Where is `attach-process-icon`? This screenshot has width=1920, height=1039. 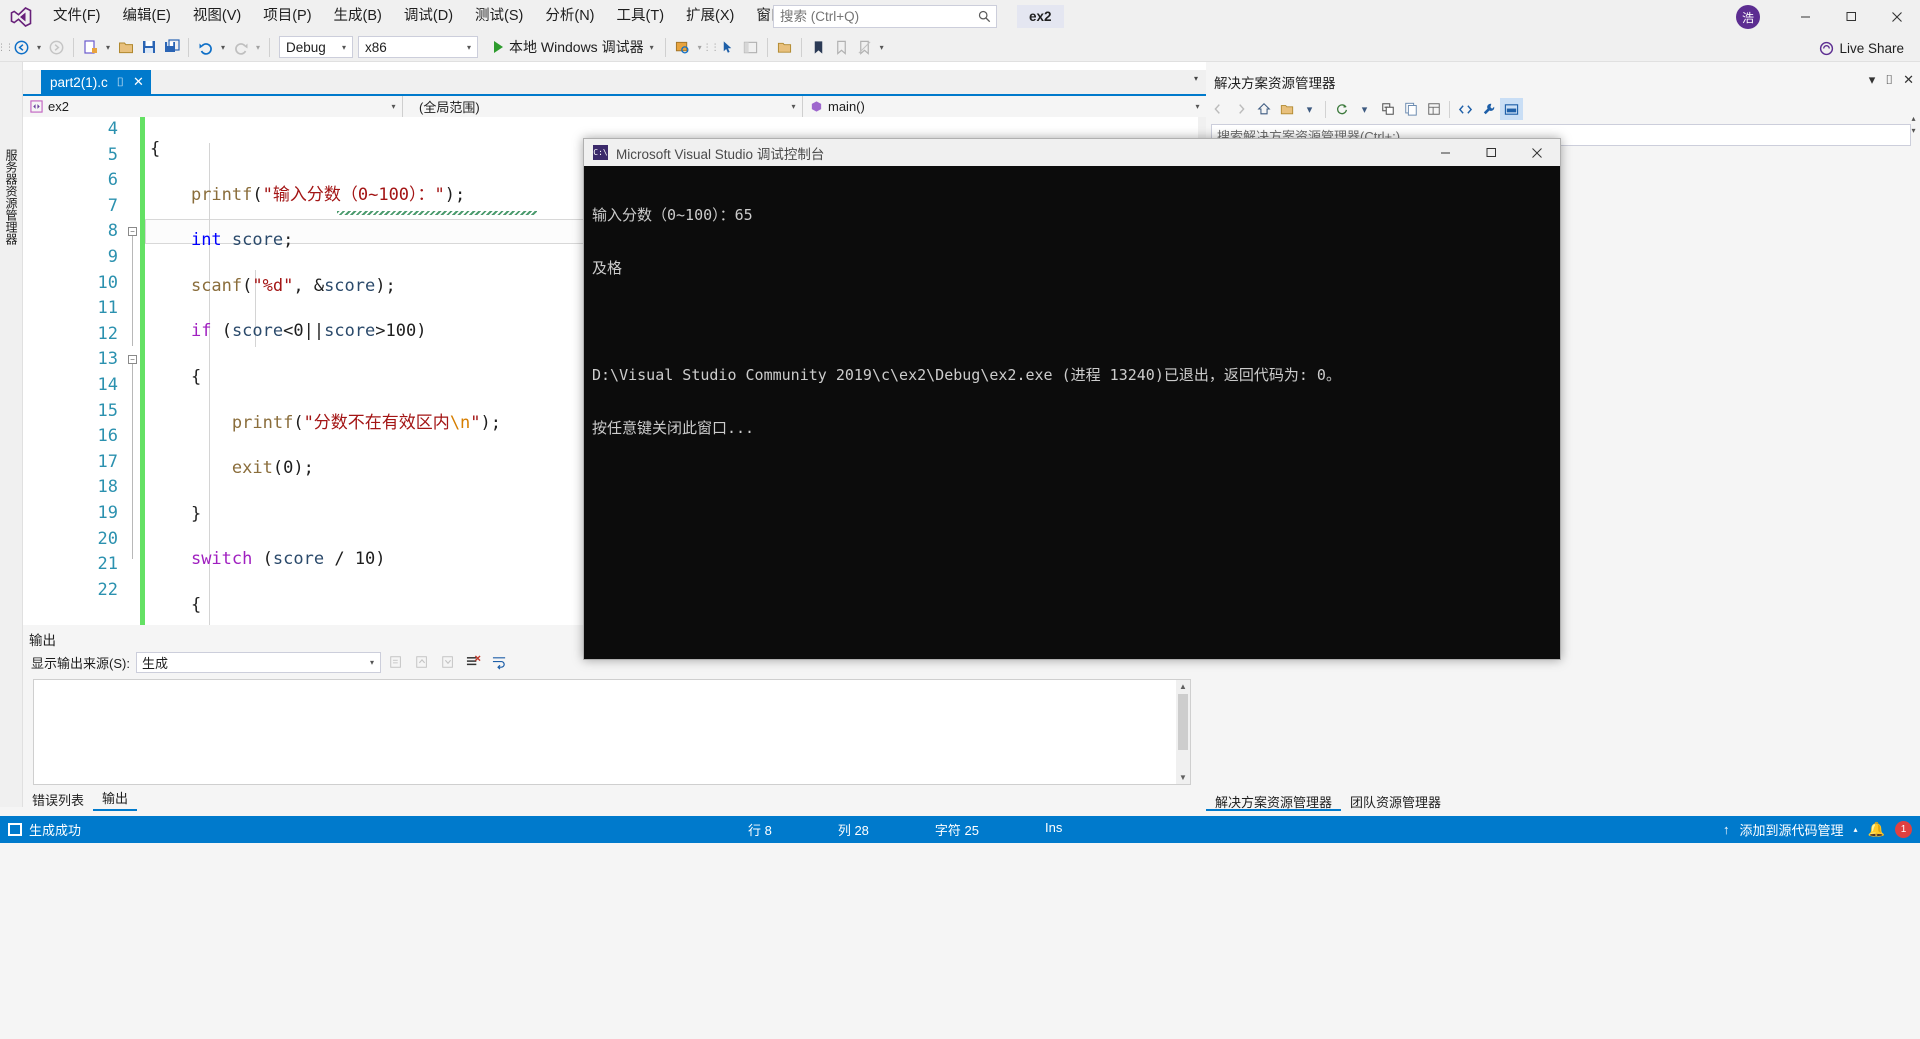 attach-process-icon is located at coordinates (682, 47).